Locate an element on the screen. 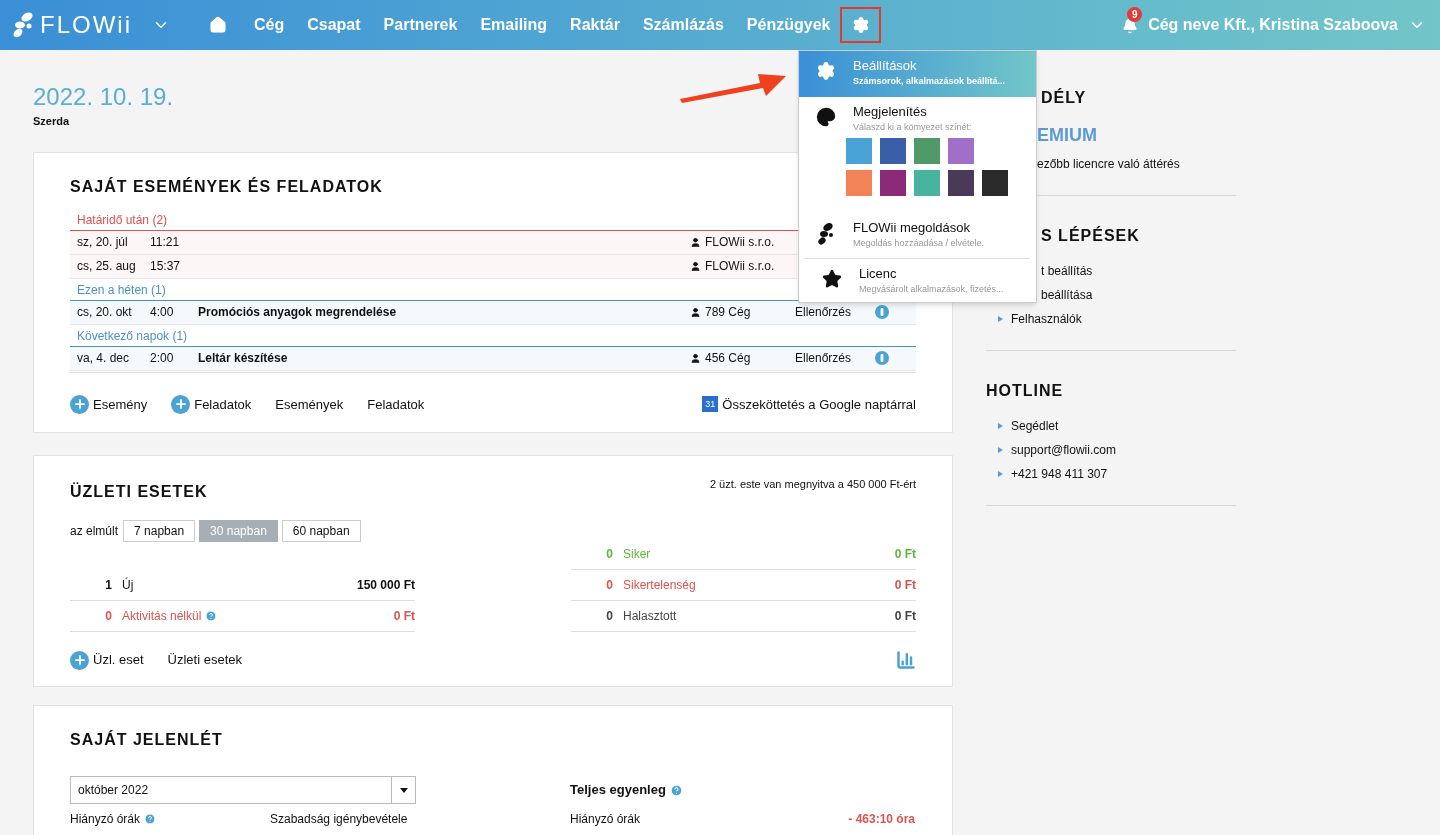 This screenshot has height=835, width=1440. month-select: október 2022 is located at coordinates (243, 790).